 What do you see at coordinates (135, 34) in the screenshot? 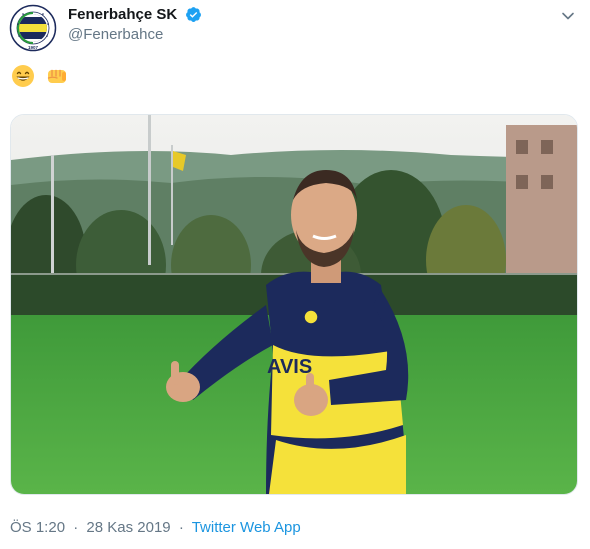
I see `user-handle: @Fenerbahce` at bounding box center [135, 34].